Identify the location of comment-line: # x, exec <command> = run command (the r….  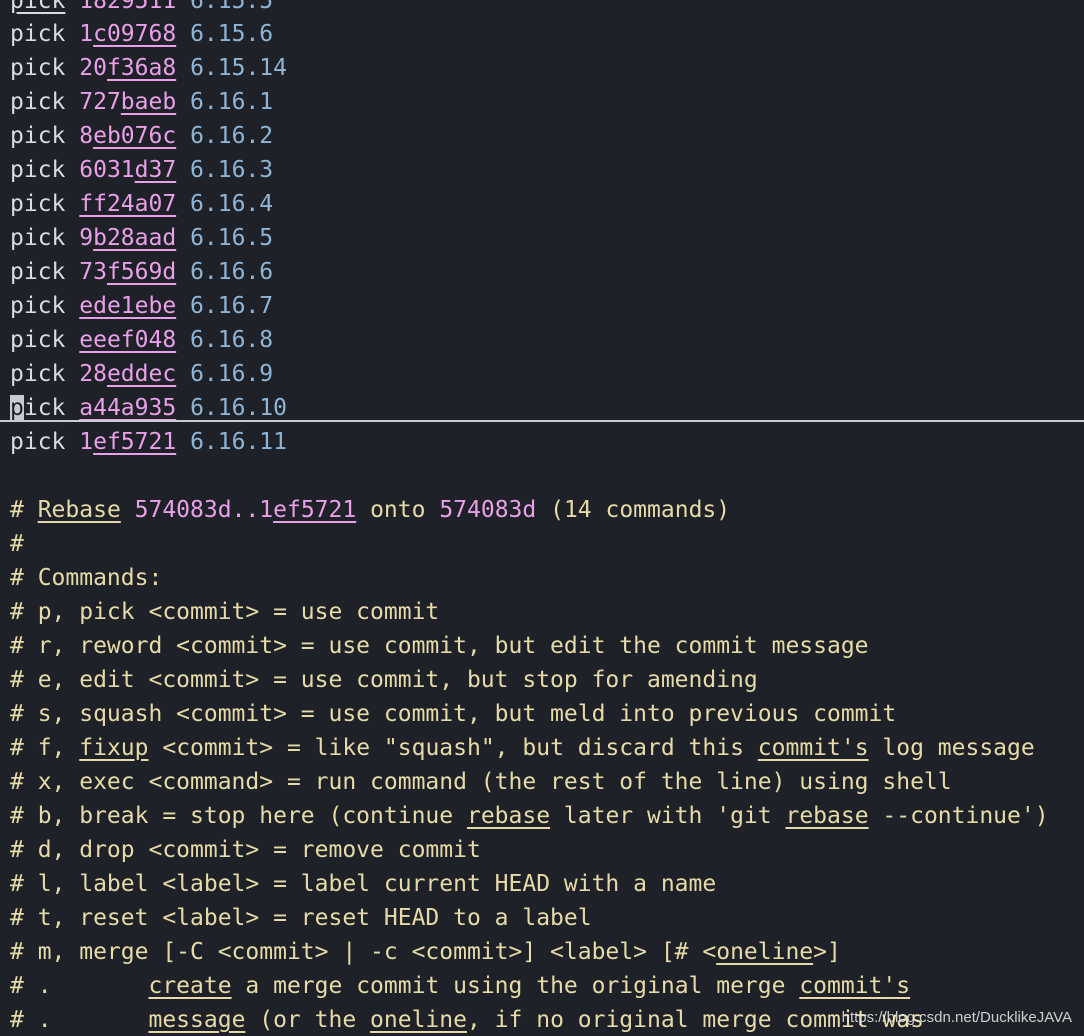
(481, 782).